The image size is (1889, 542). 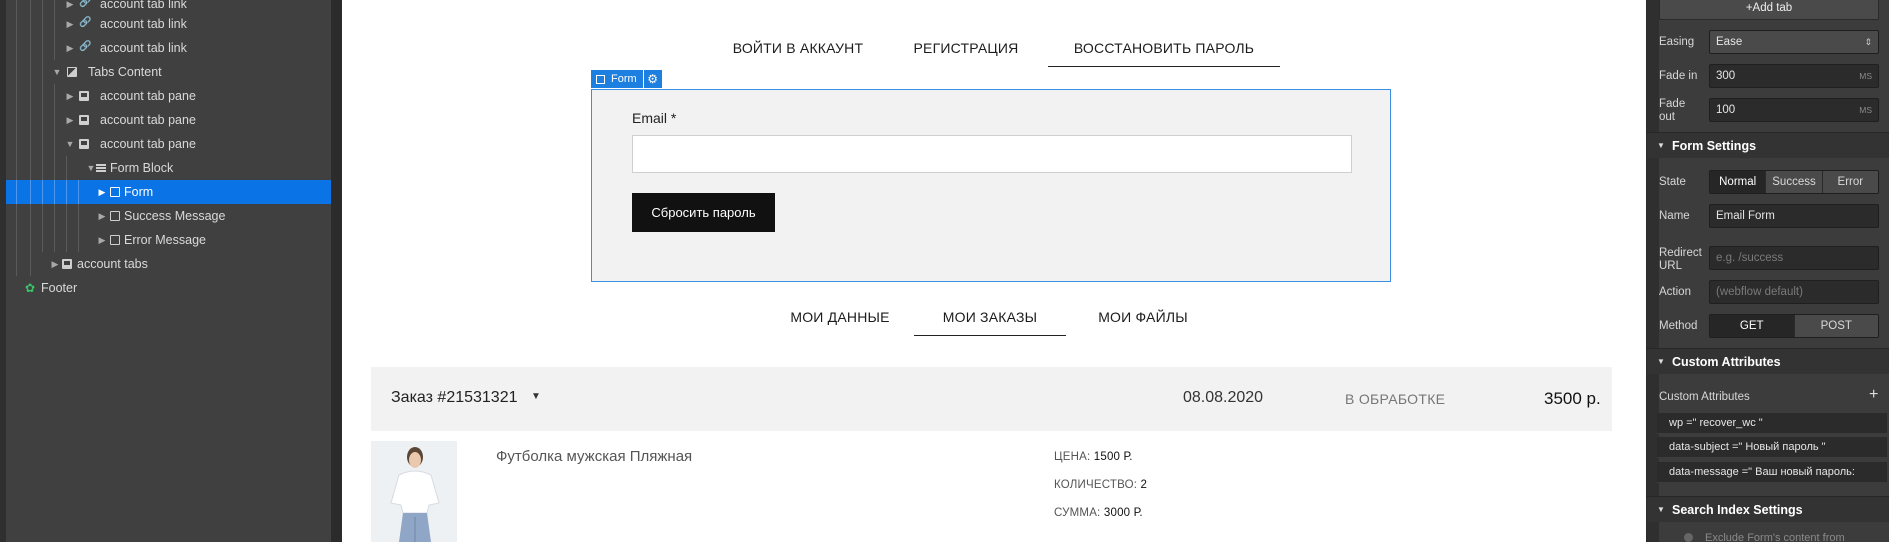 What do you see at coordinates (1674, 216) in the screenshot?
I see `name-label: Name` at bounding box center [1674, 216].